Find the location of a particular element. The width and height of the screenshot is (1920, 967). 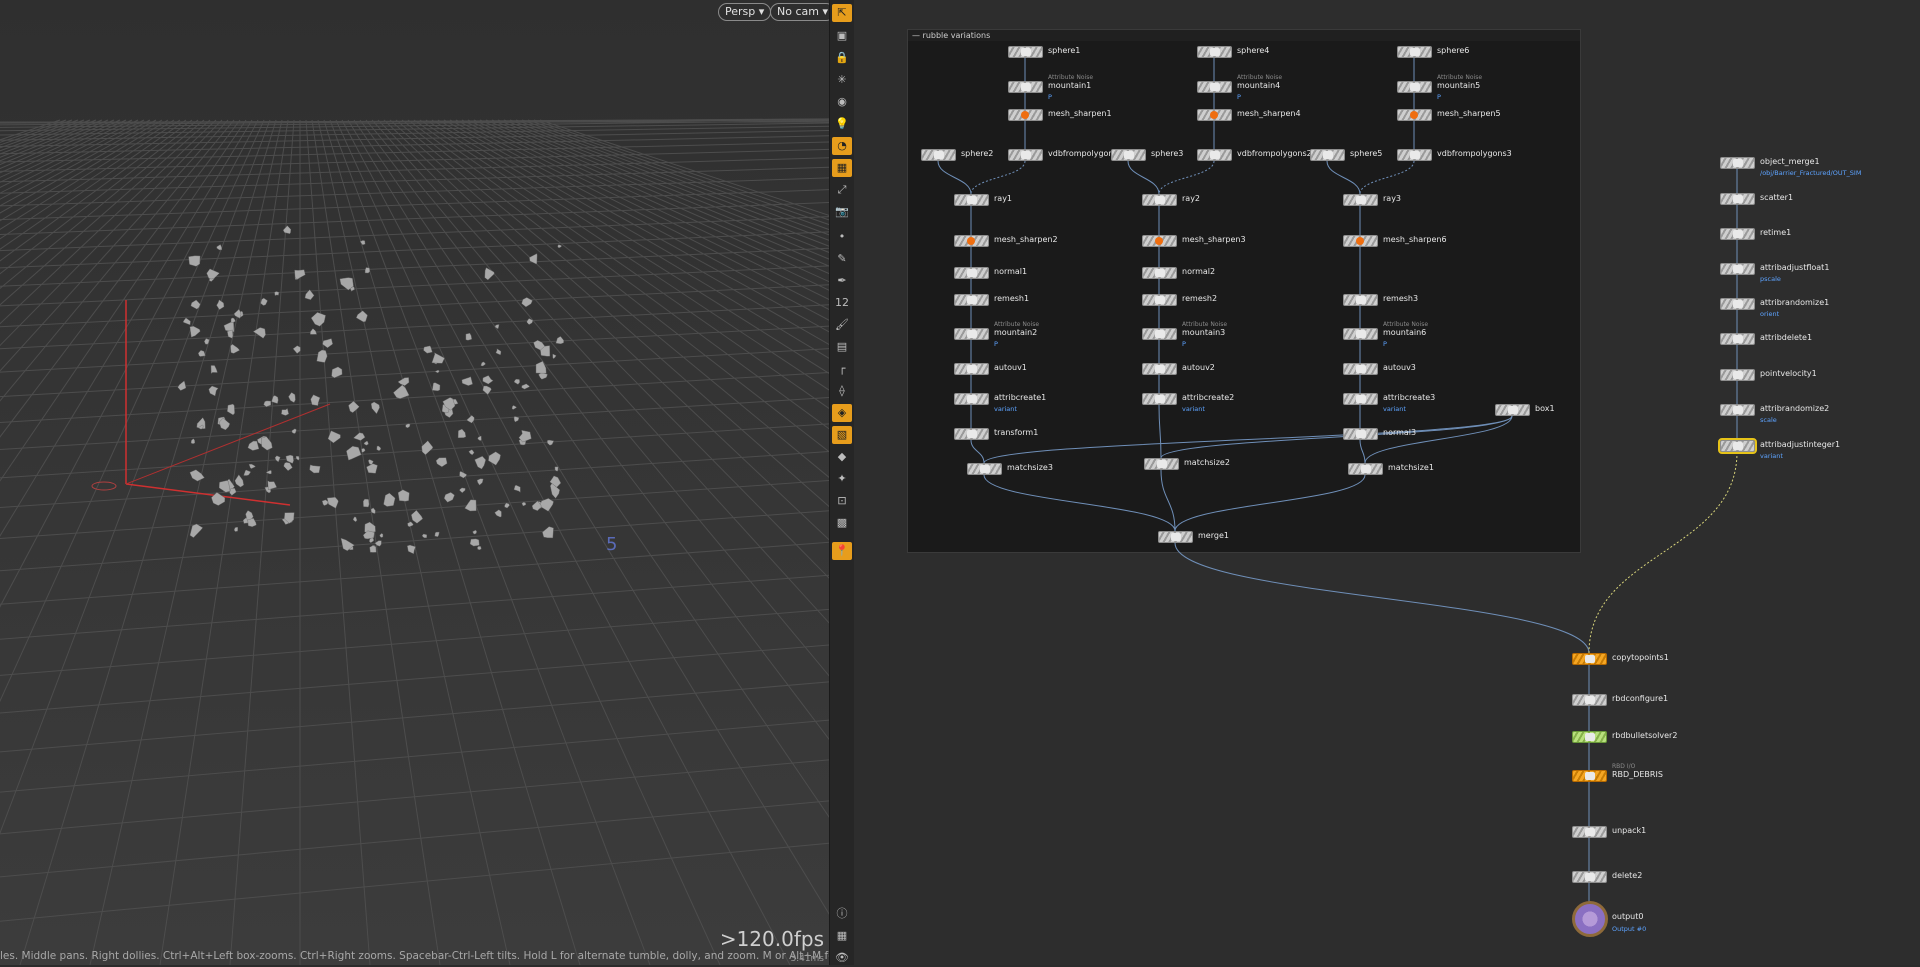

pen-icon: ✒ is located at coordinates (842, 281).